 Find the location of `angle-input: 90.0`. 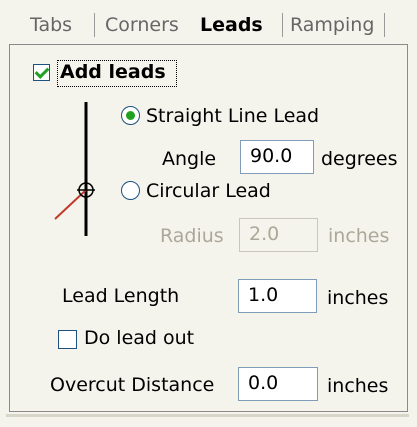

angle-input: 90.0 is located at coordinates (277, 157).